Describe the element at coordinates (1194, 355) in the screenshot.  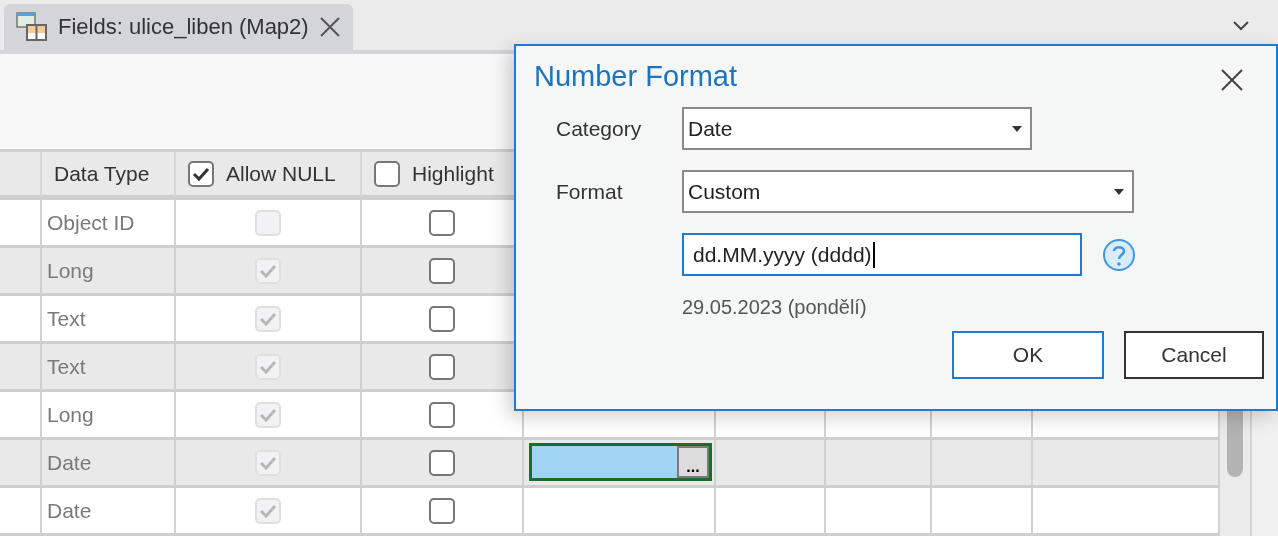
I see `dialog-button: Cancel` at that location.